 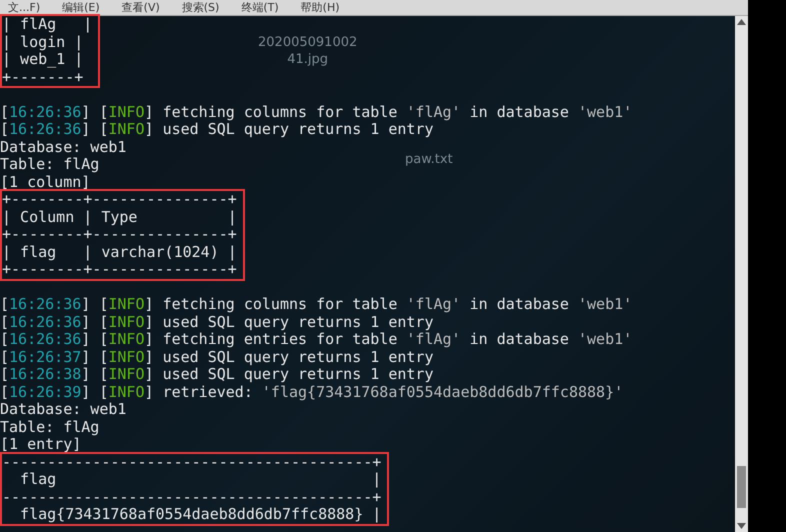 I want to click on scroll-down-icon, so click(x=741, y=526).